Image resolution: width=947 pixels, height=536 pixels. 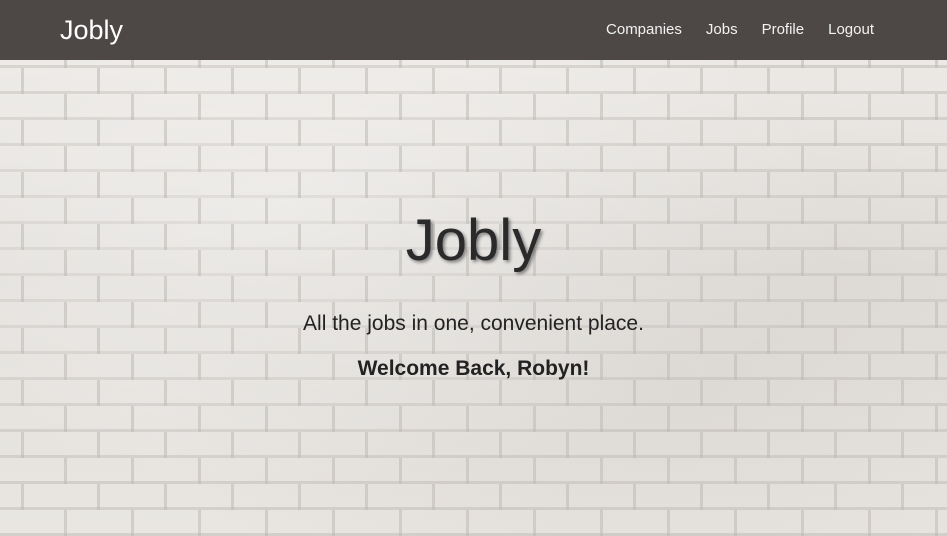 I want to click on top-navbar: Jobly Companies Jobs Profile Logout, so click(x=473, y=30).